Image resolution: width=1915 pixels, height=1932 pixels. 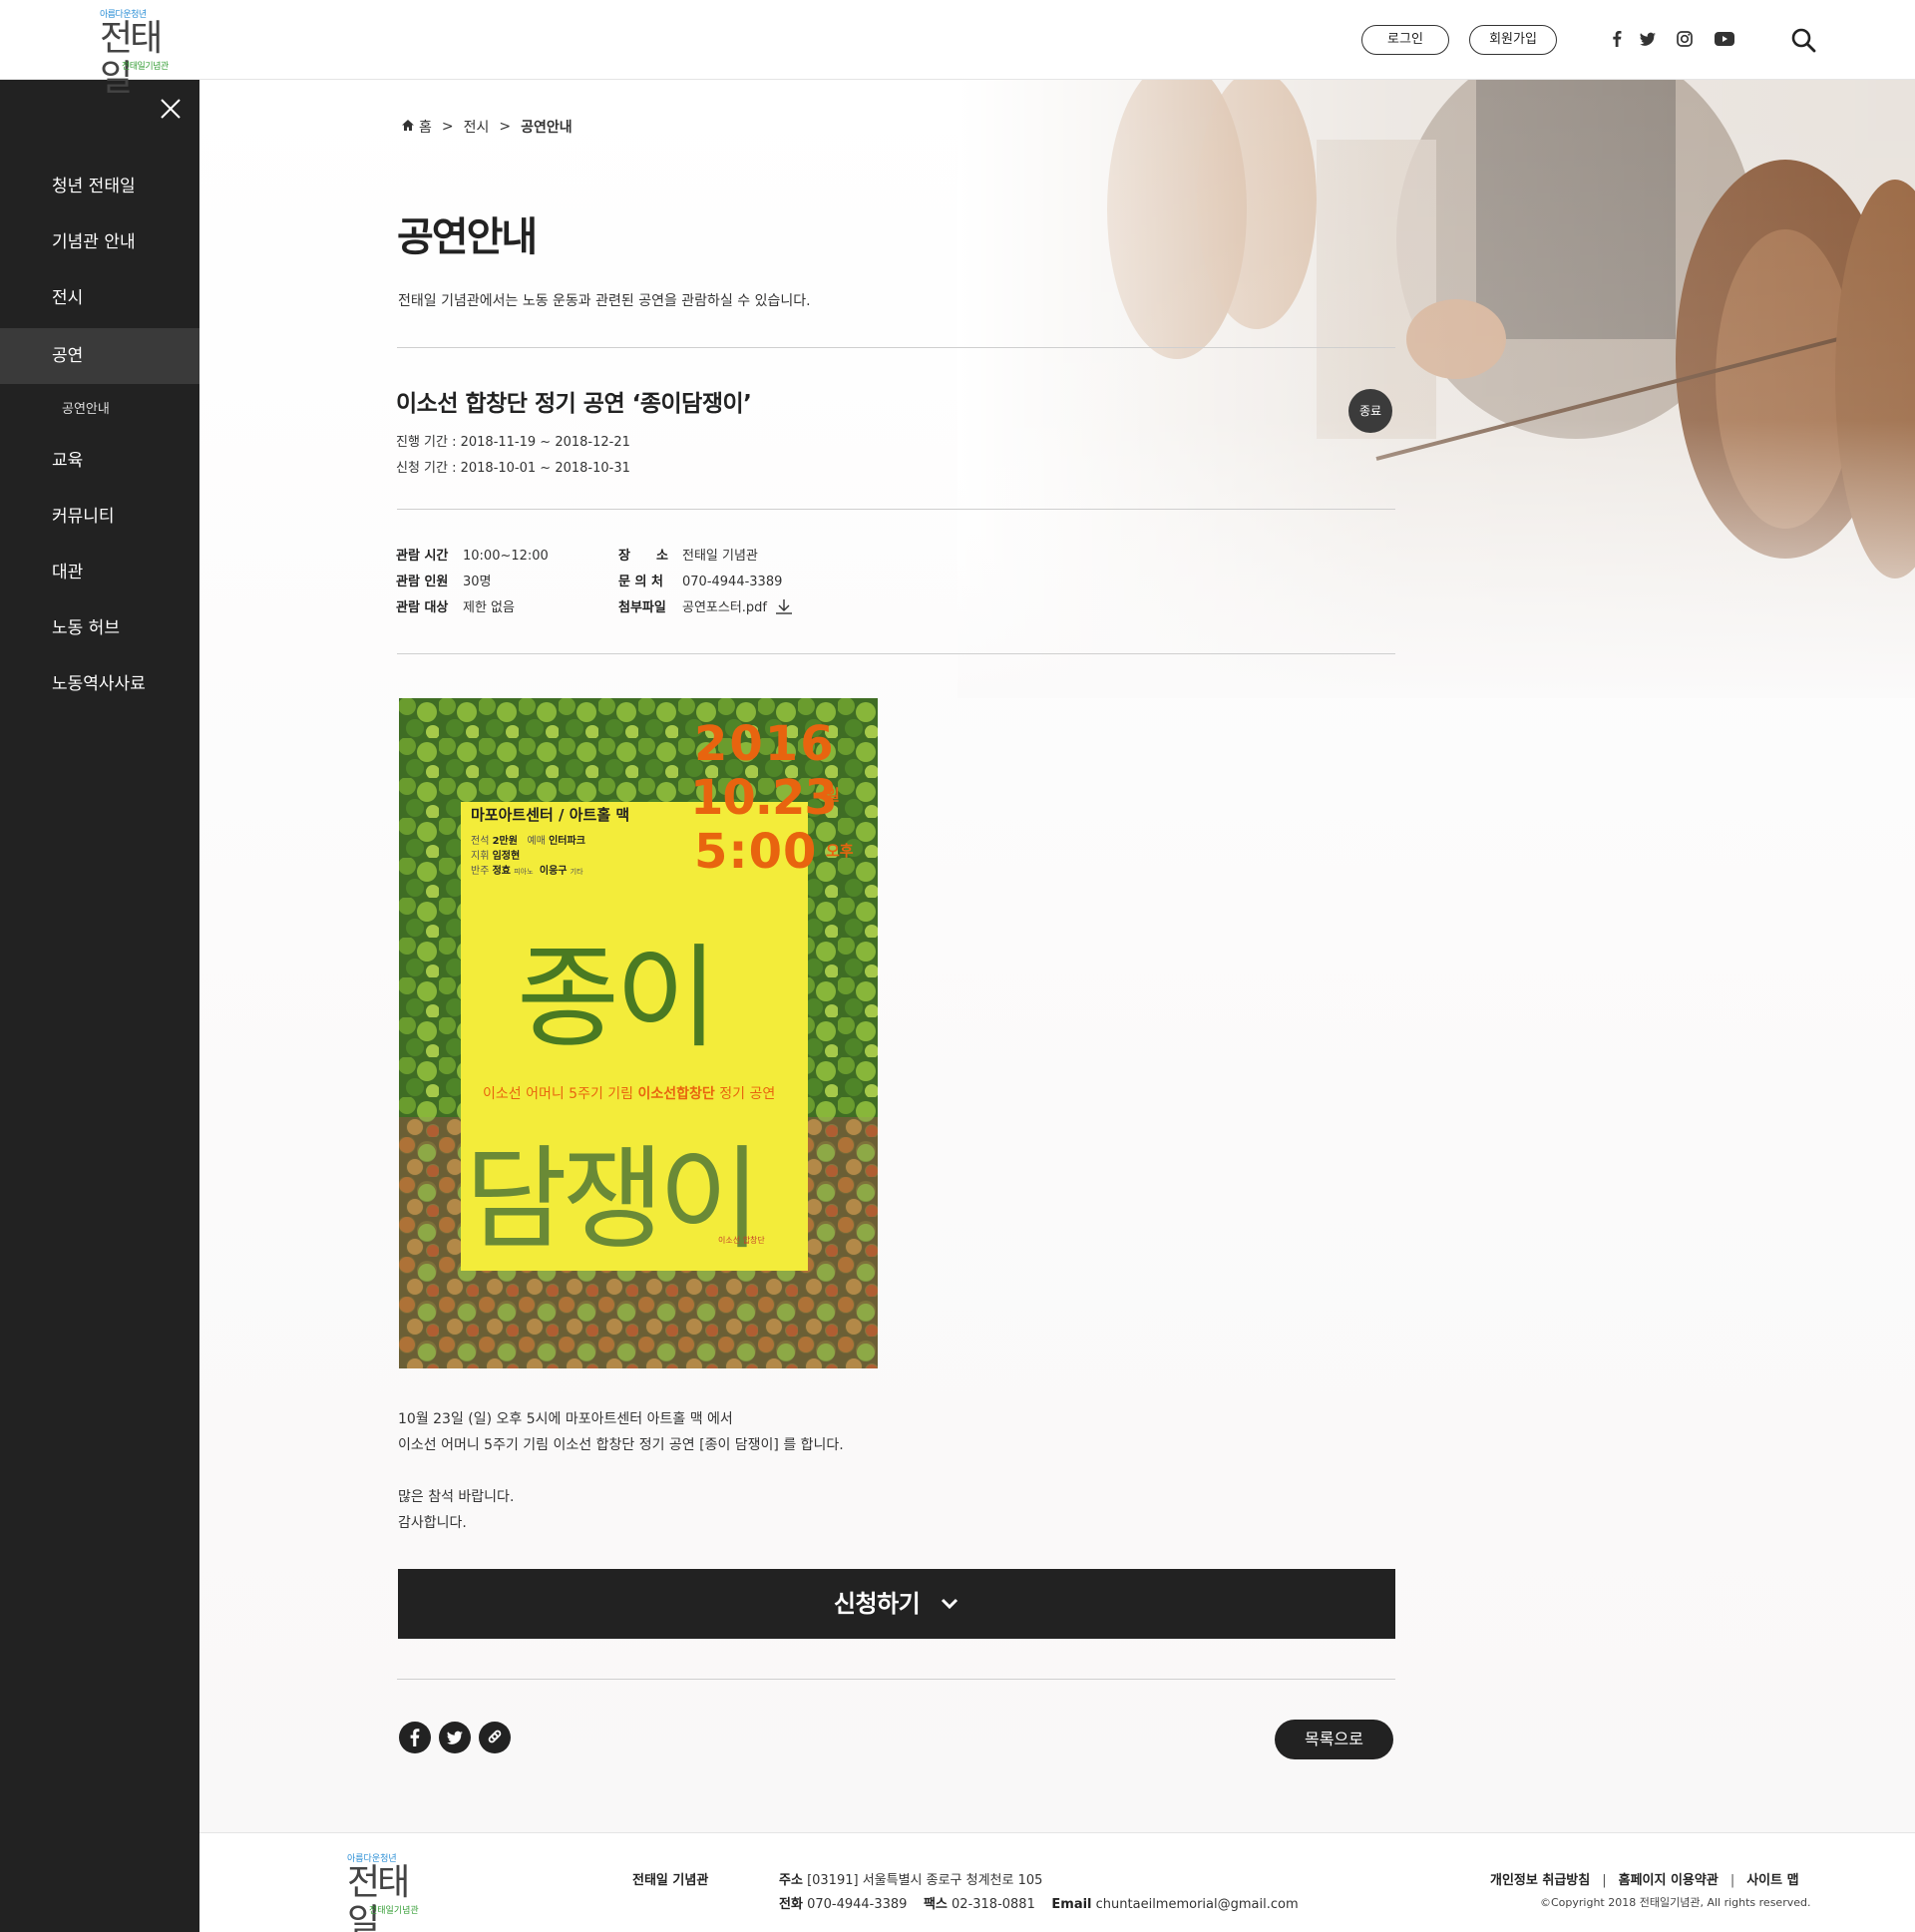 What do you see at coordinates (1617, 39) in the screenshot?
I see `facebook-icon` at bounding box center [1617, 39].